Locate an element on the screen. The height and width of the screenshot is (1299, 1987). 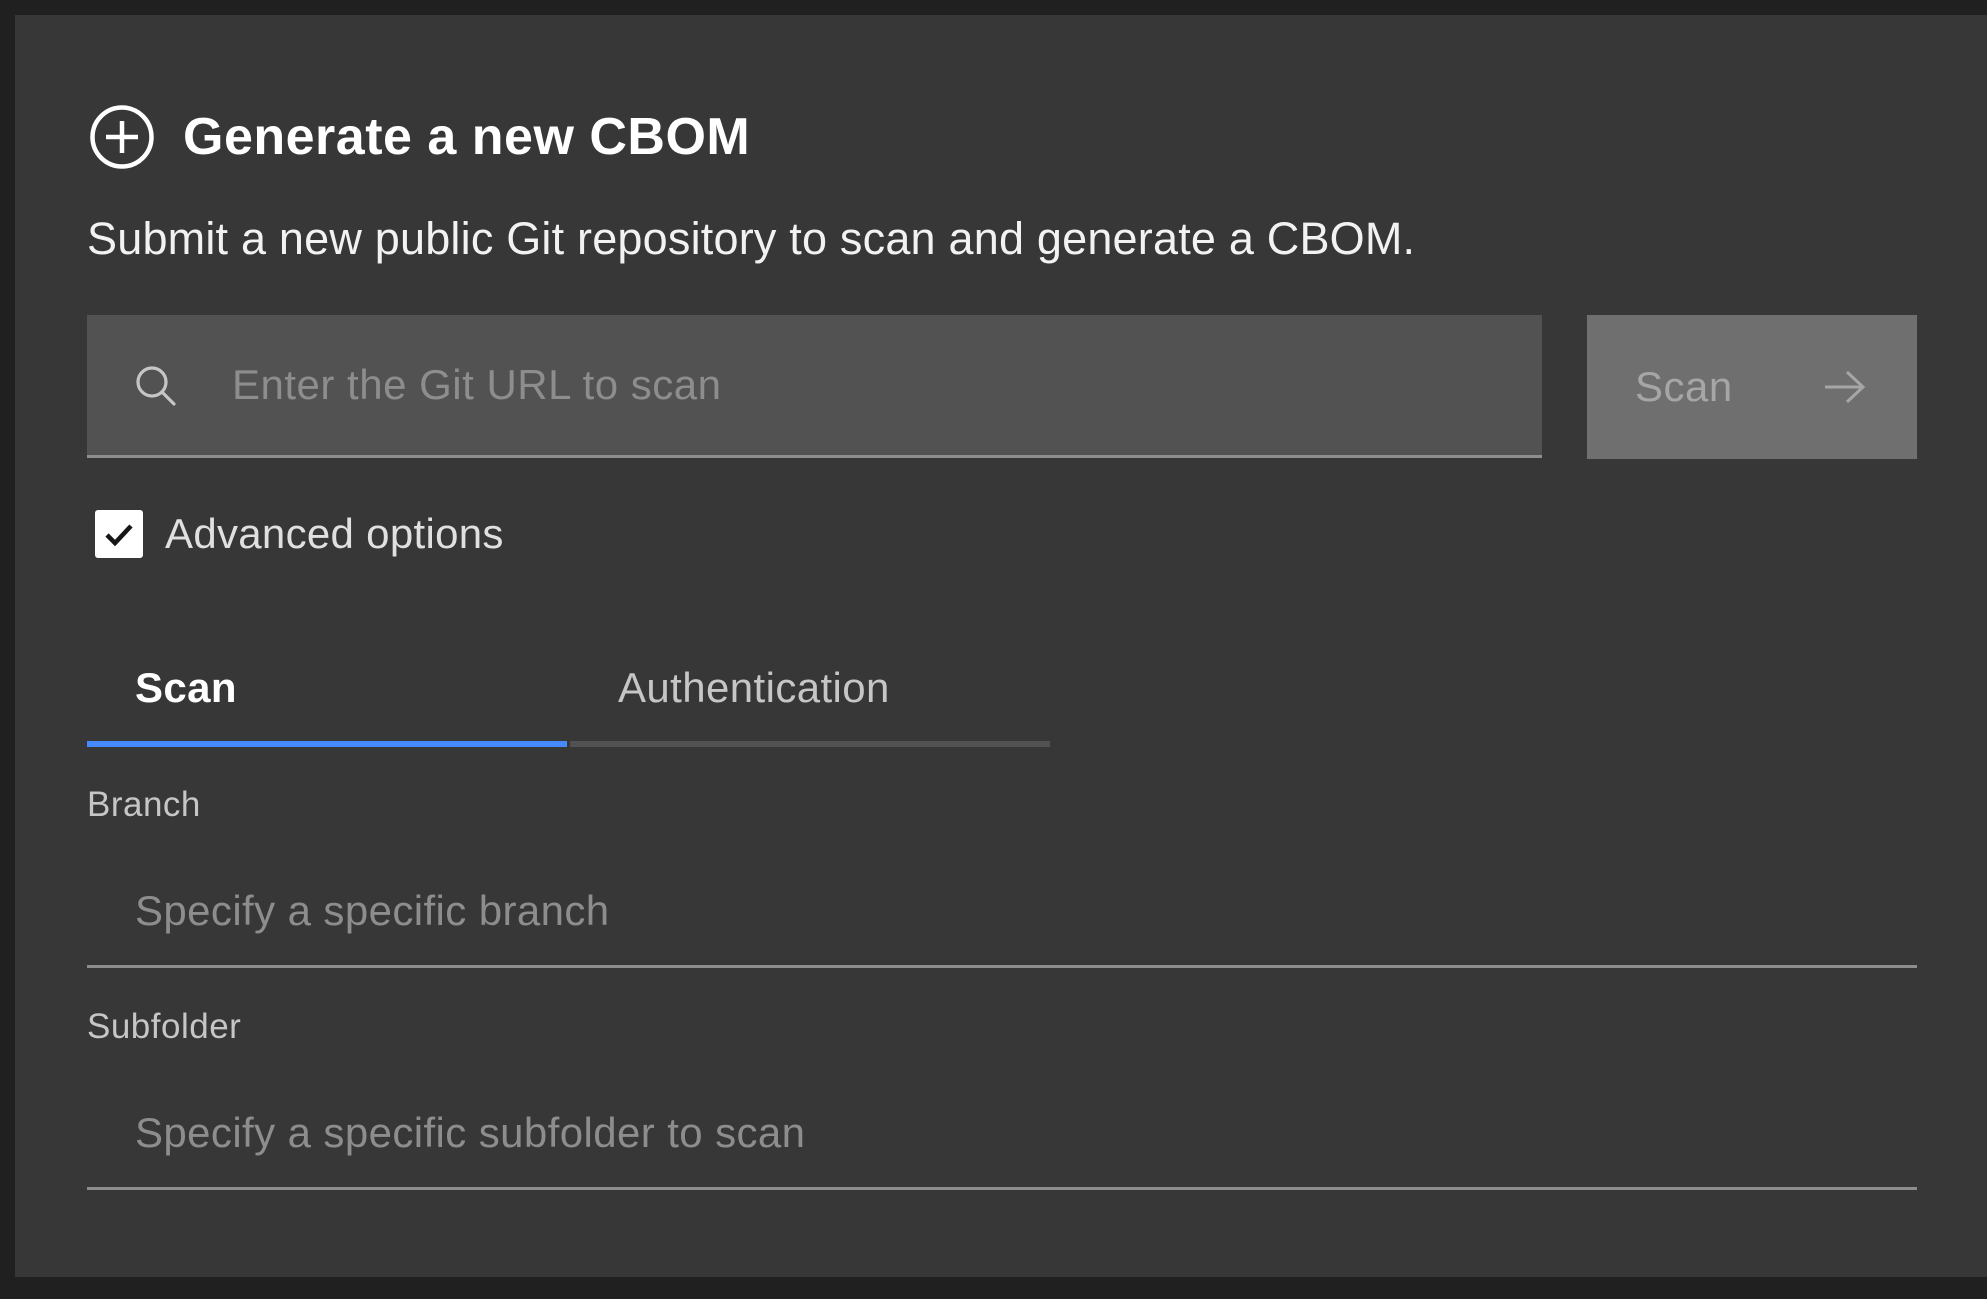
branch-field is located at coordinates (1002, 912).